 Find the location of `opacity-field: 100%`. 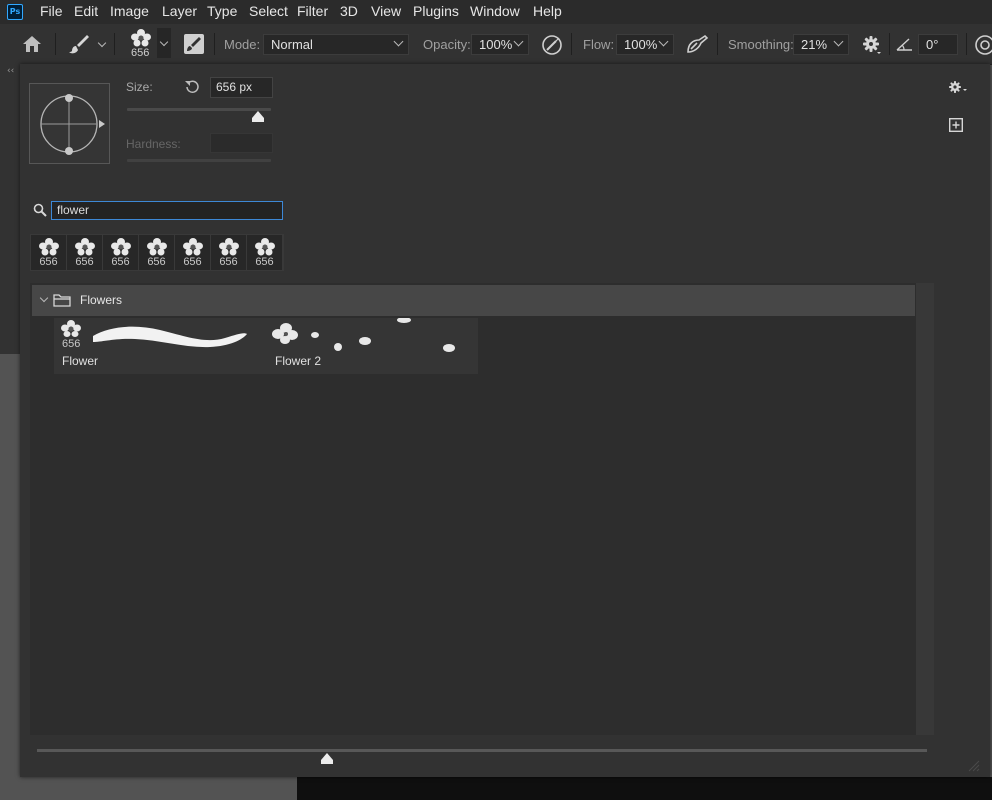

opacity-field: 100% is located at coordinates (500, 44).